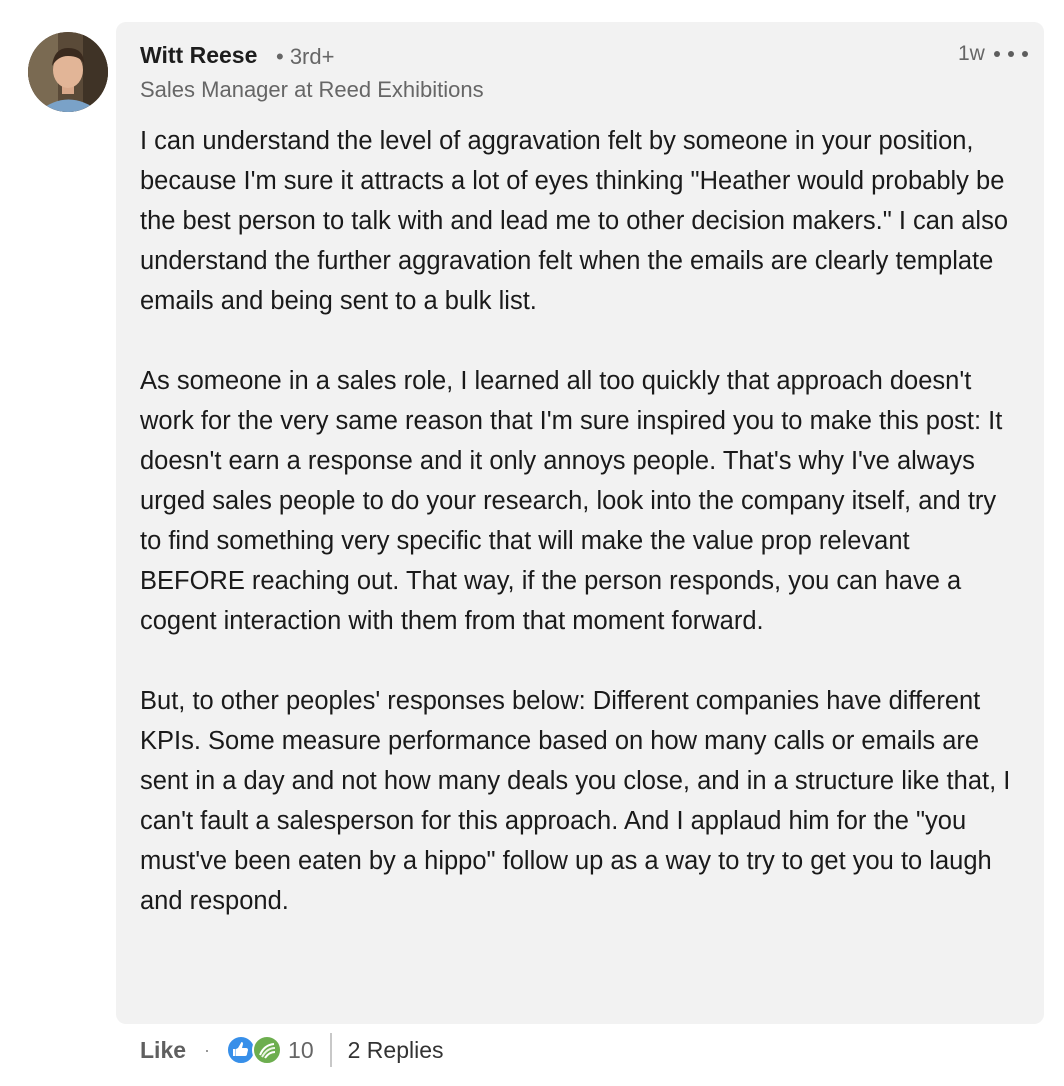  I want to click on profile-photo, so click(68, 72).